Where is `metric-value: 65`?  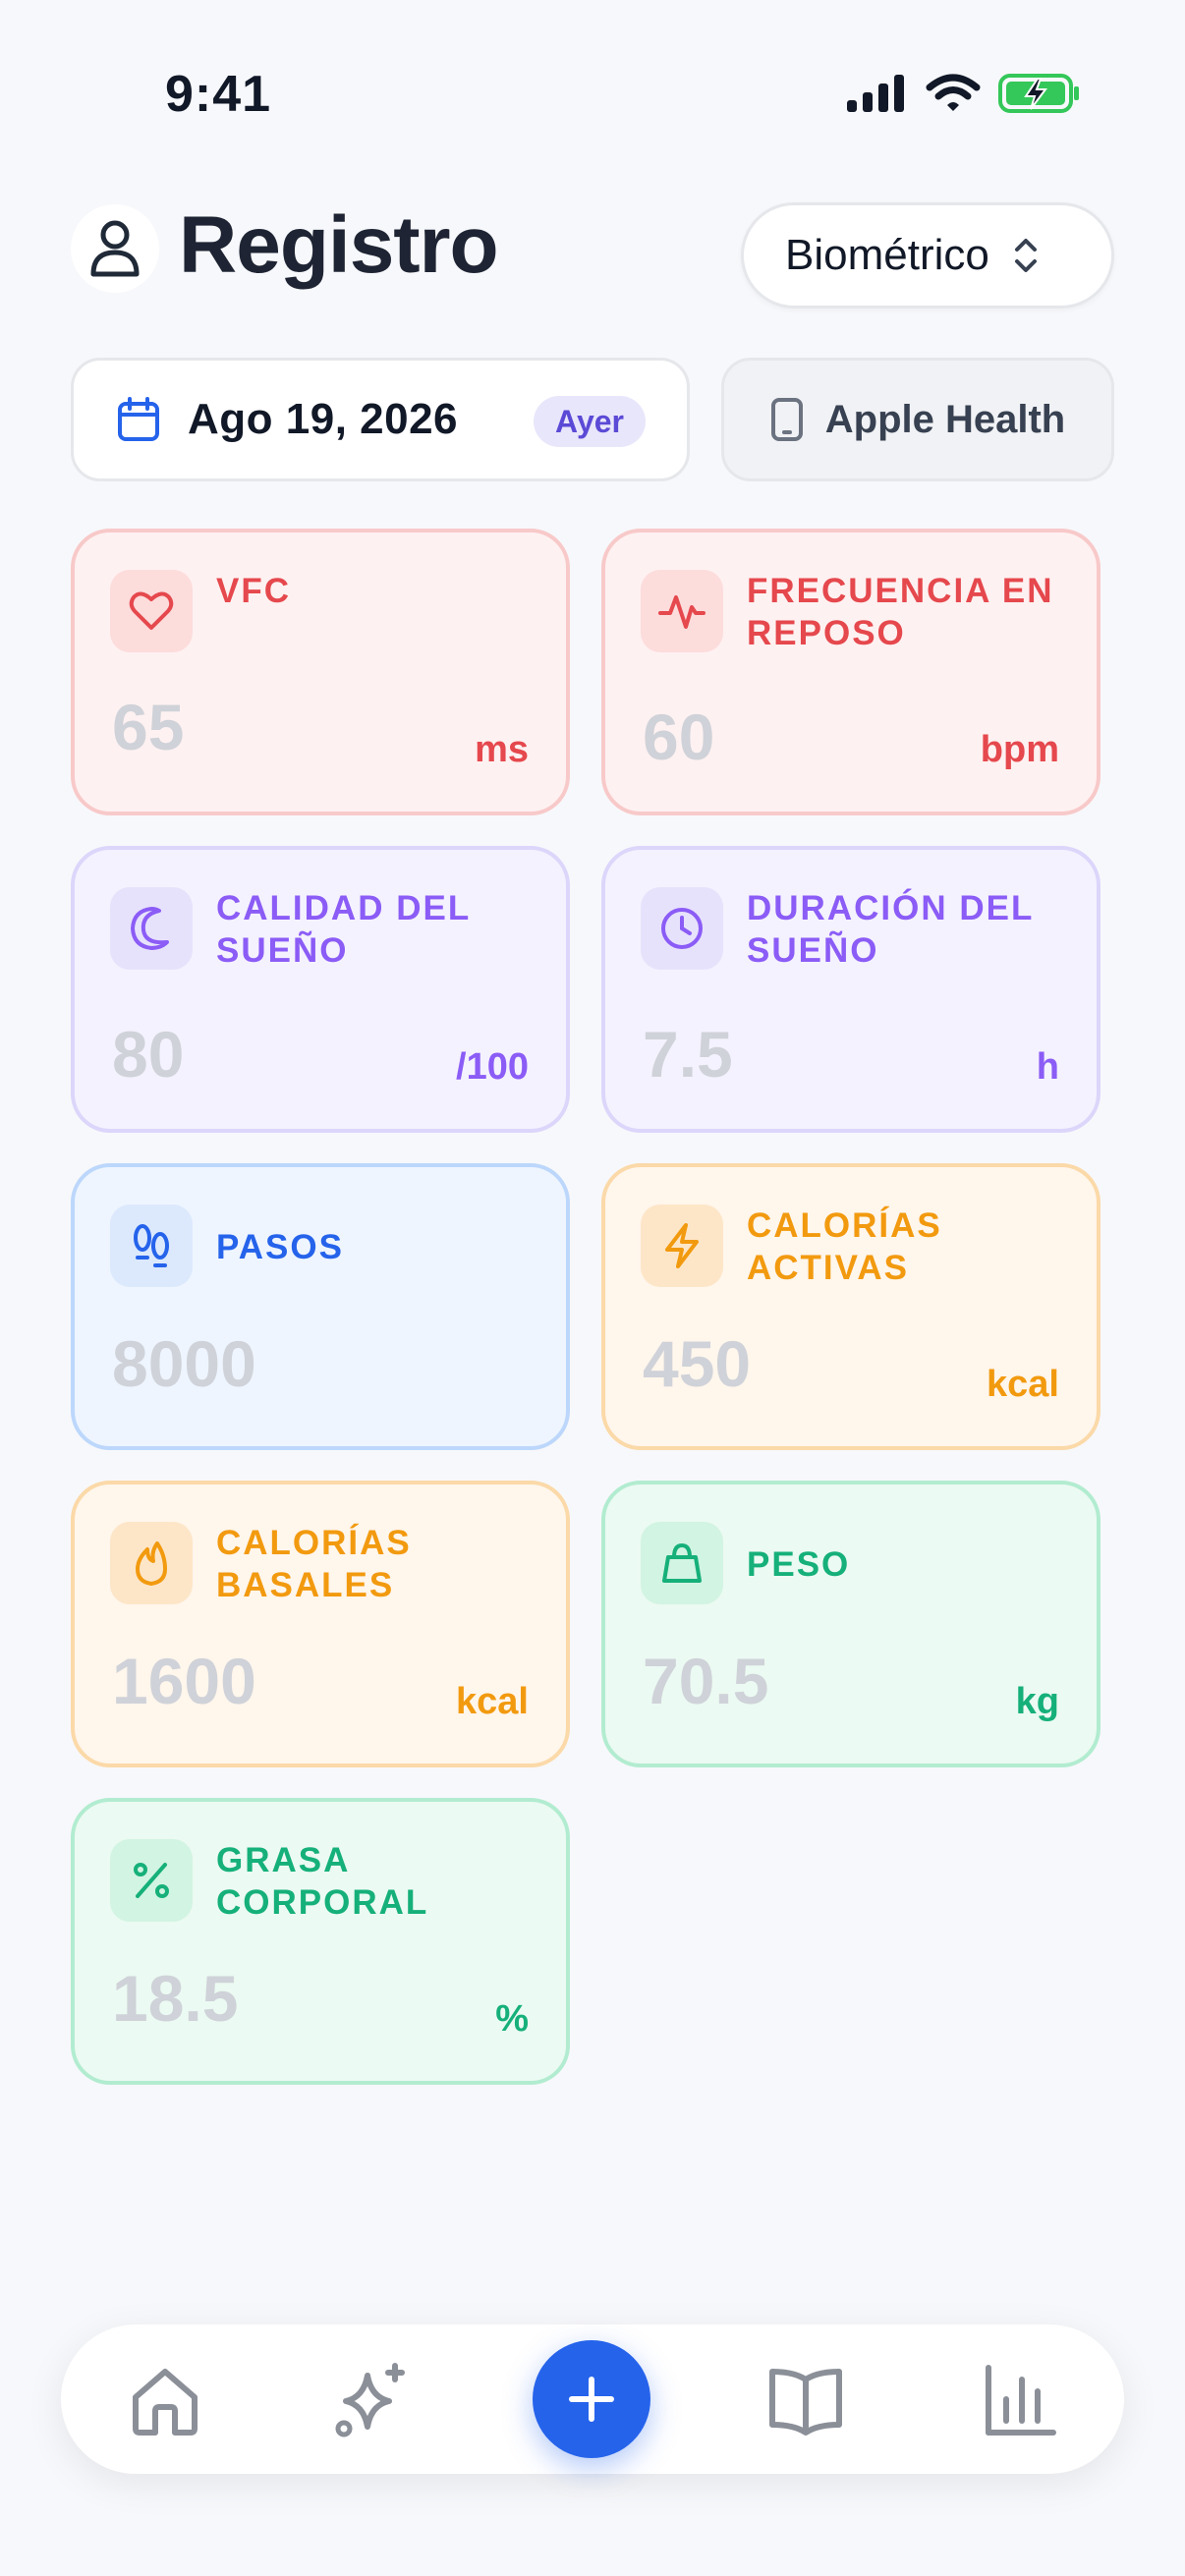 metric-value: 65 is located at coordinates (149, 727).